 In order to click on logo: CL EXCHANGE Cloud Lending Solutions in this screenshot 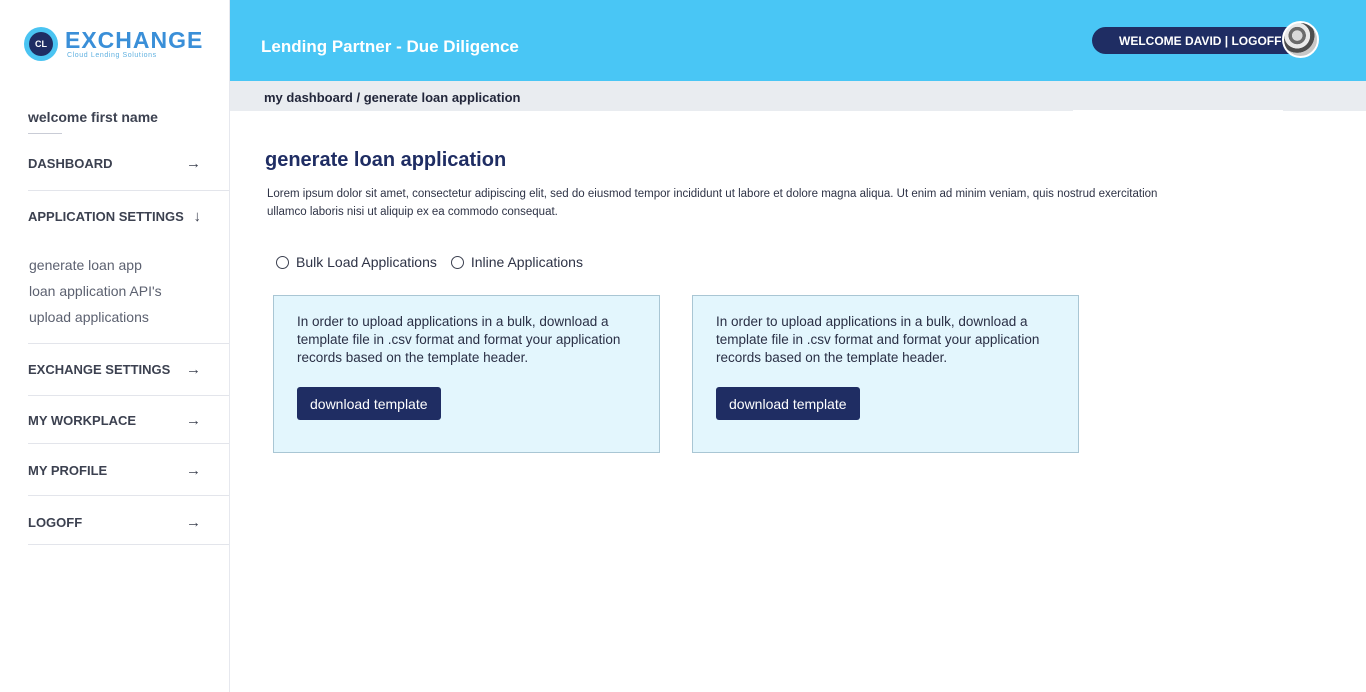, I will do `click(113, 44)`.